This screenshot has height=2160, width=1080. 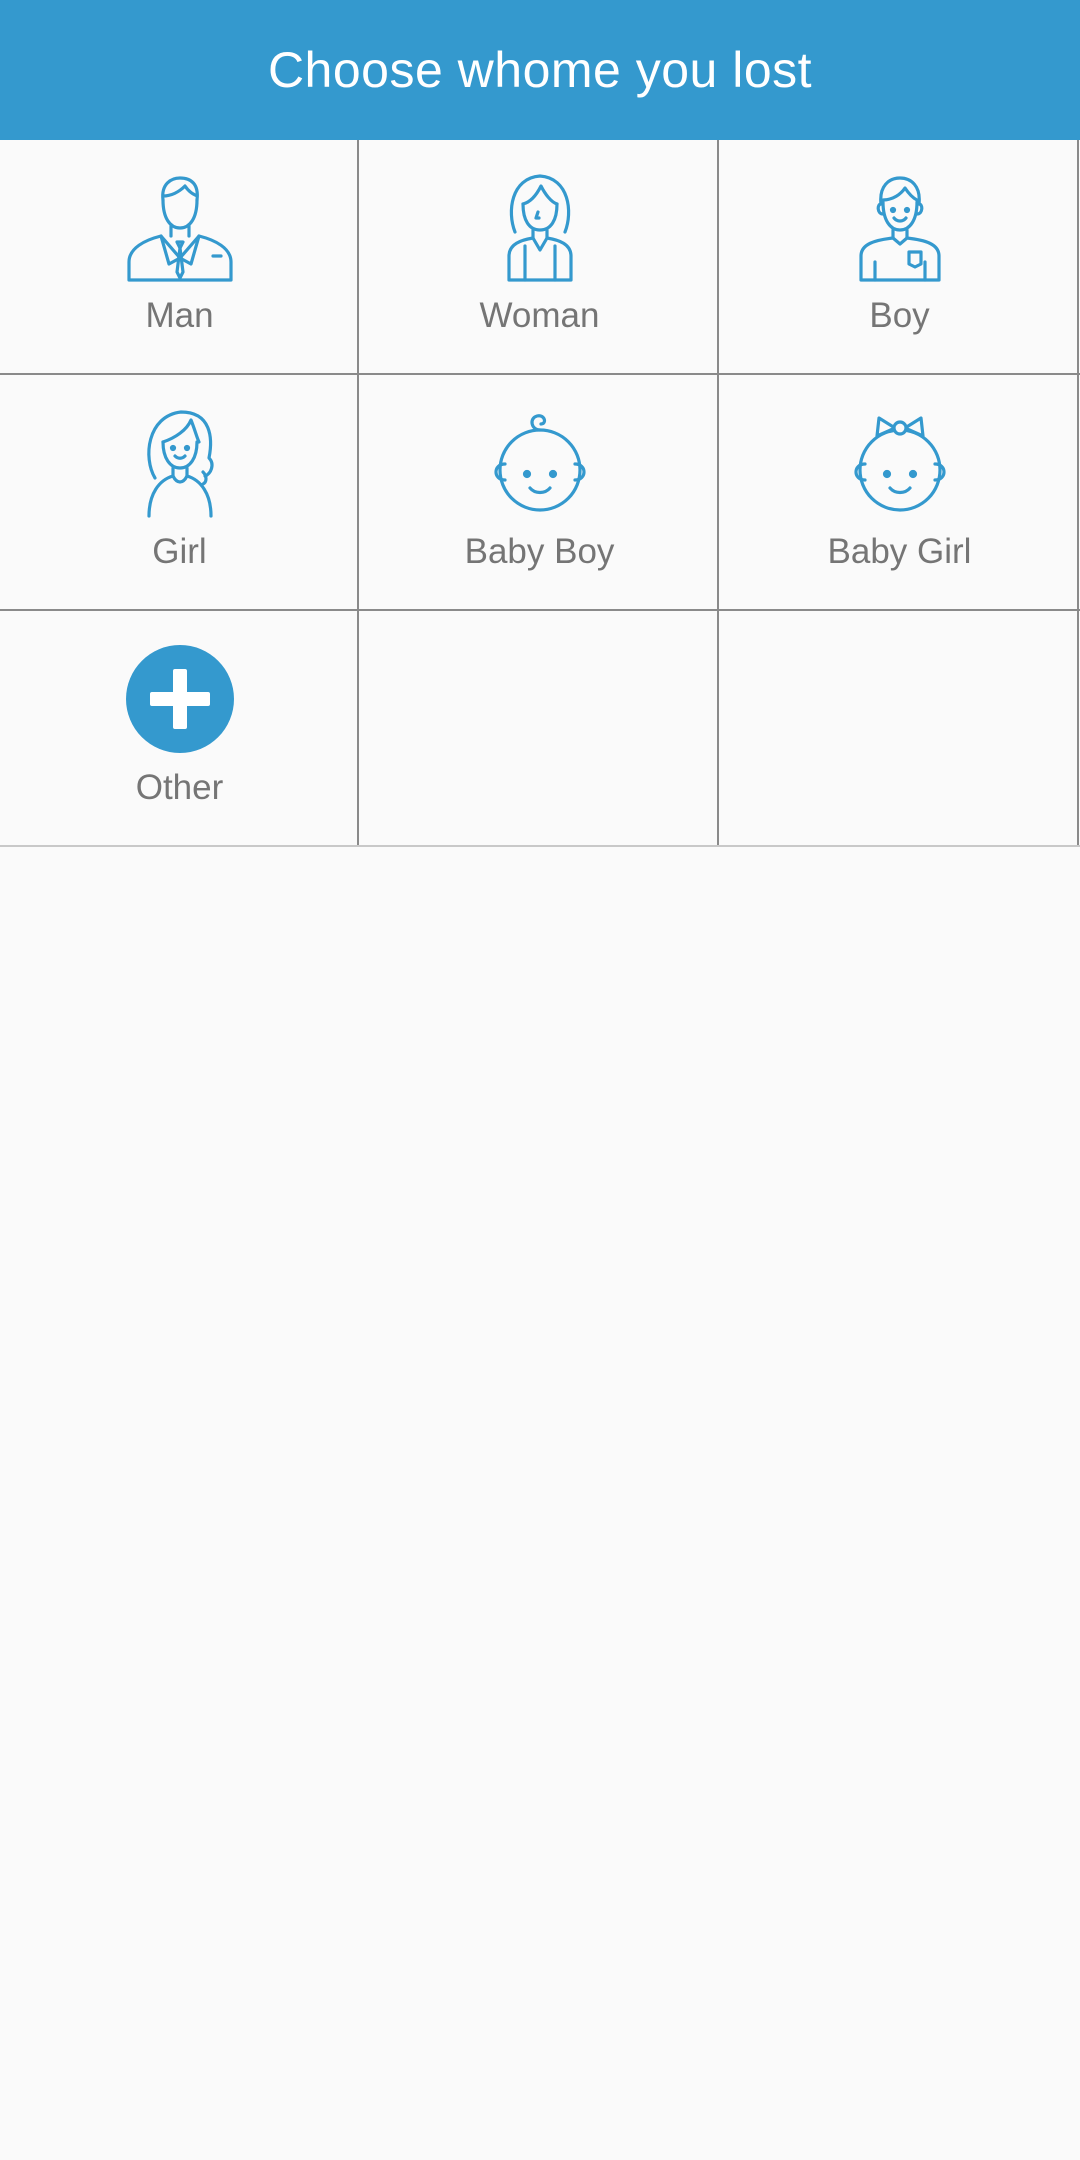 I want to click on option-boy: Boy, so click(x=899, y=257).